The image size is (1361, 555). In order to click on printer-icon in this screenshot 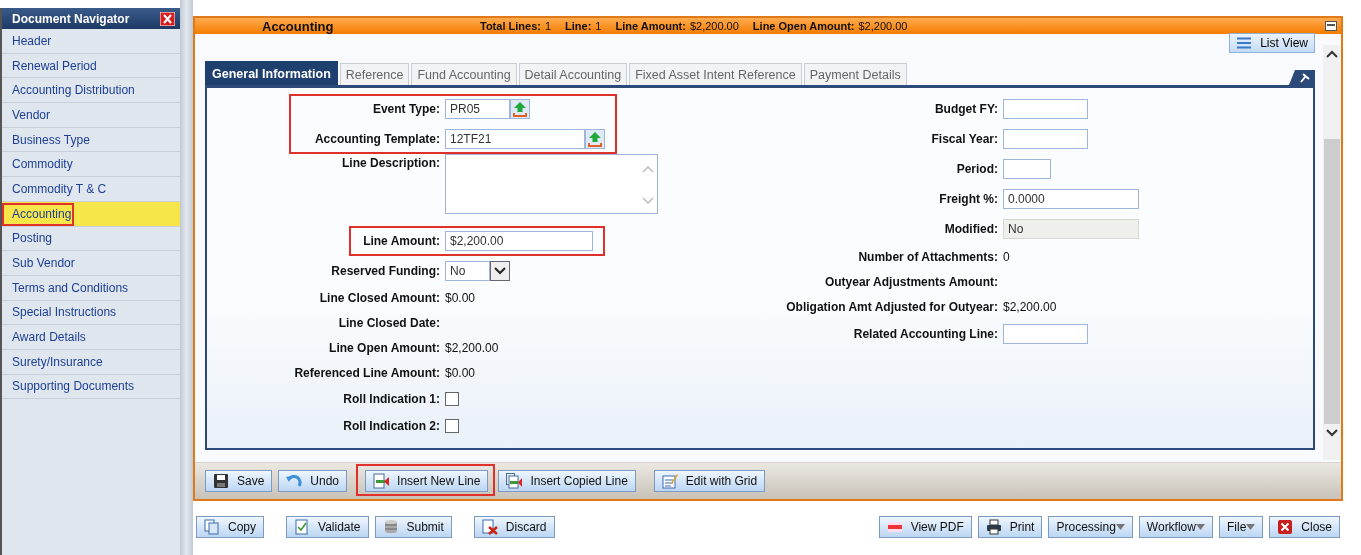, I will do `click(993, 527)`.